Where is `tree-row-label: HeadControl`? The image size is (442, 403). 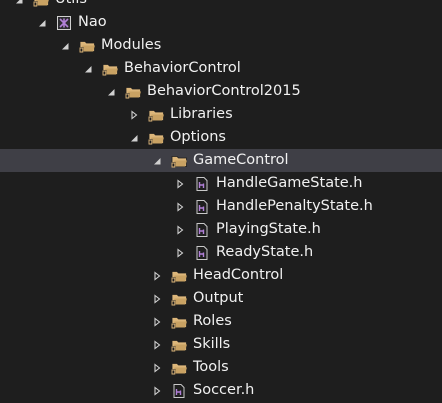 tree-row-label: HeadControl is located at coordinates (238, 275).